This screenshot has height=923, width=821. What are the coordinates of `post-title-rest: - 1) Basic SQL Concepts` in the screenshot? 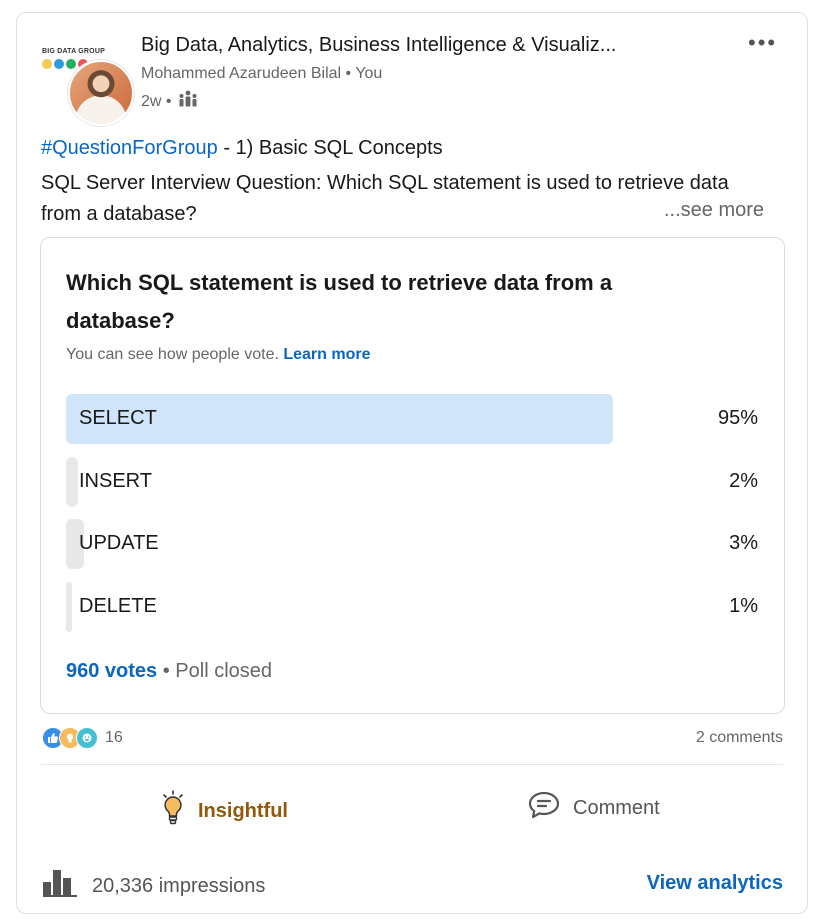 It's located at (330, 148).